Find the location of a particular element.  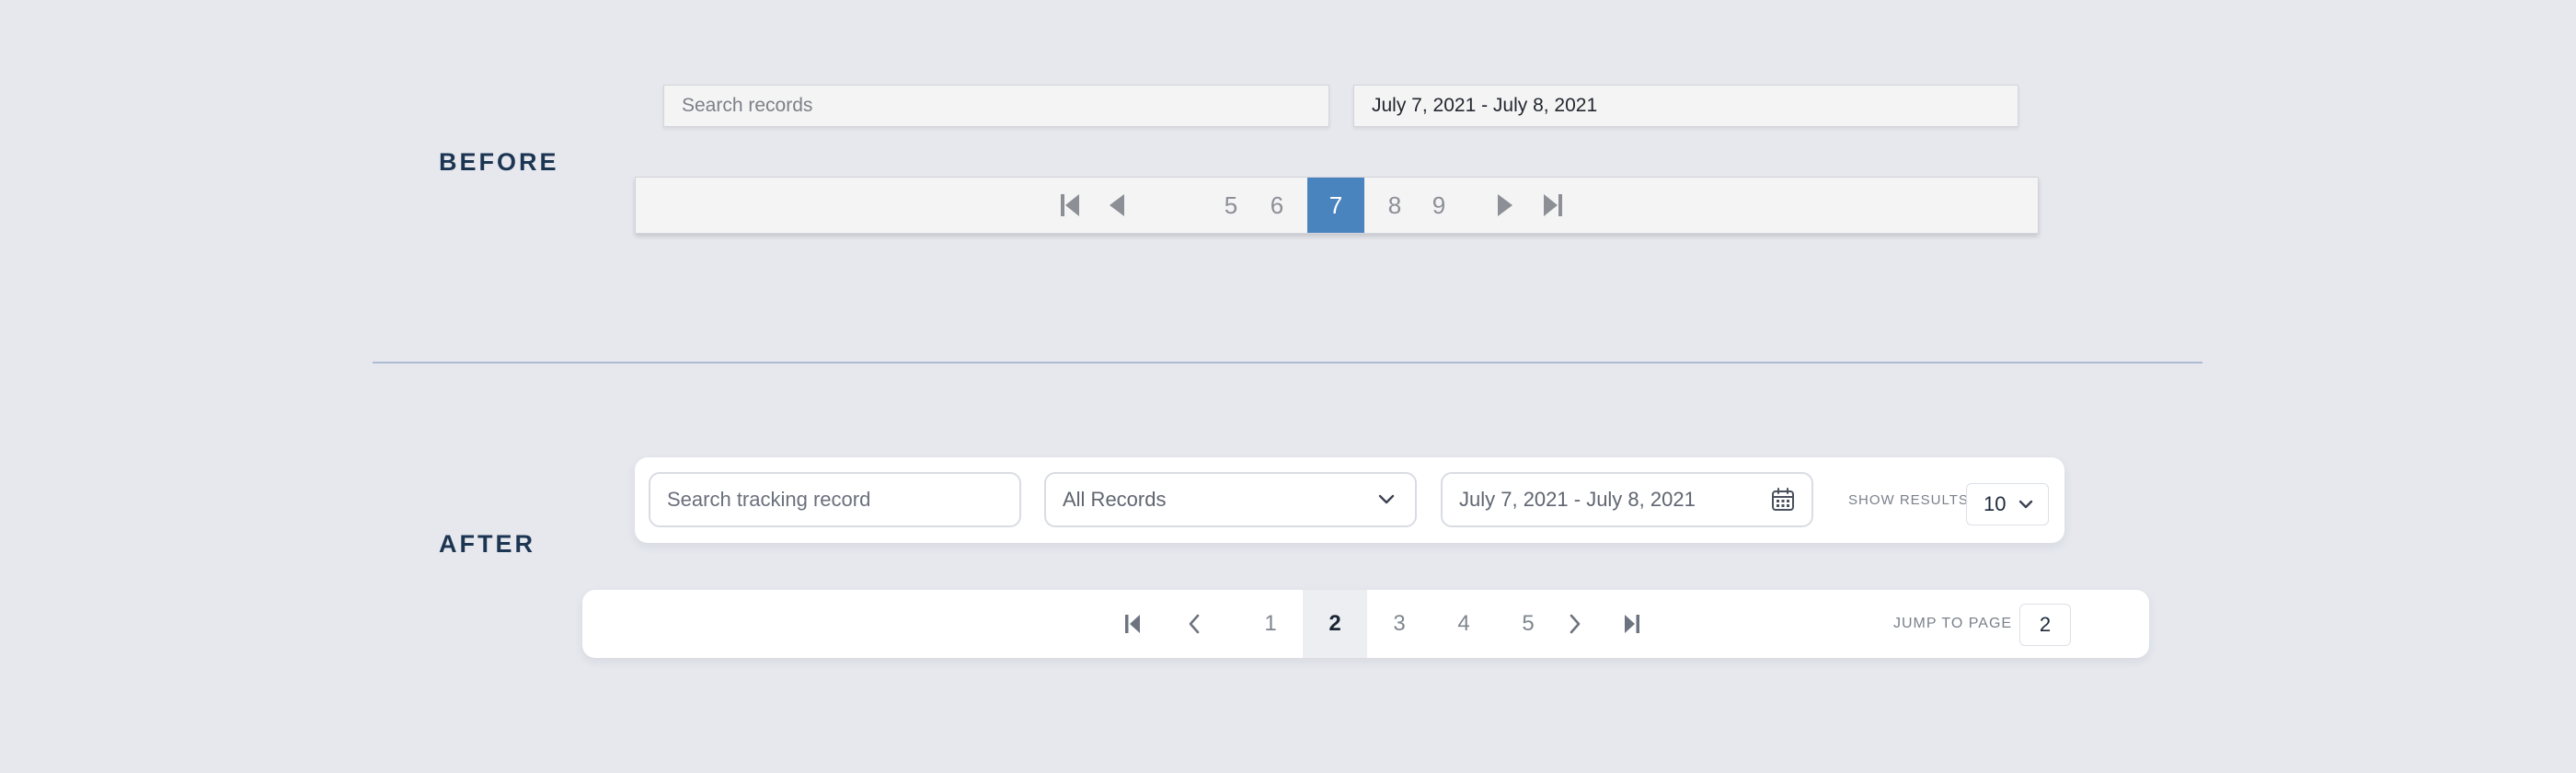

before-prev-page-button is located at coordinates (1116, 205).